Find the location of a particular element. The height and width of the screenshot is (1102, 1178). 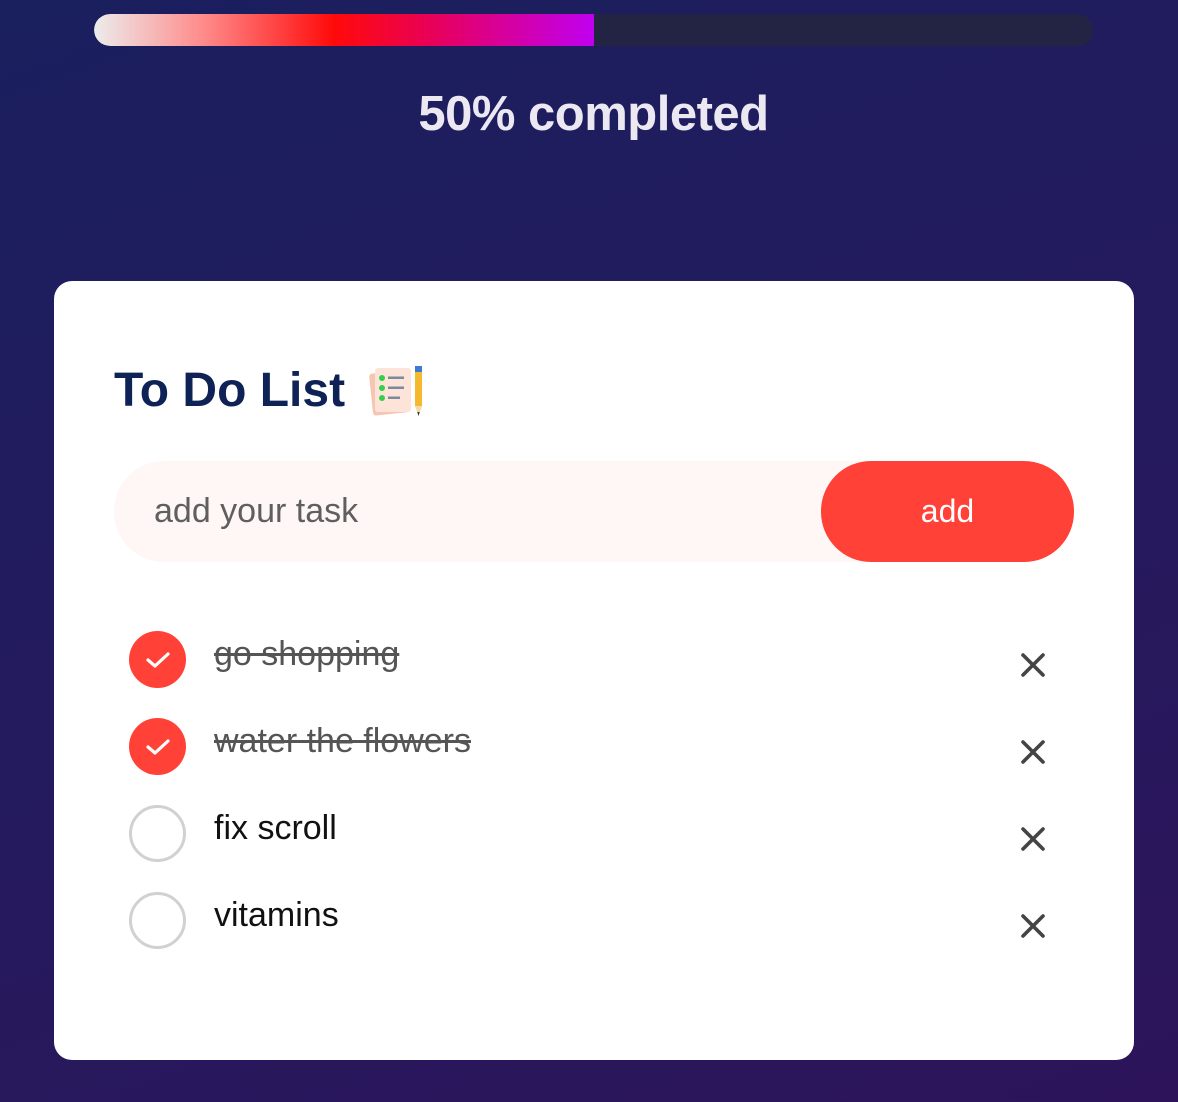

card-title-text: To Do List is located at coordinates (230, 390).